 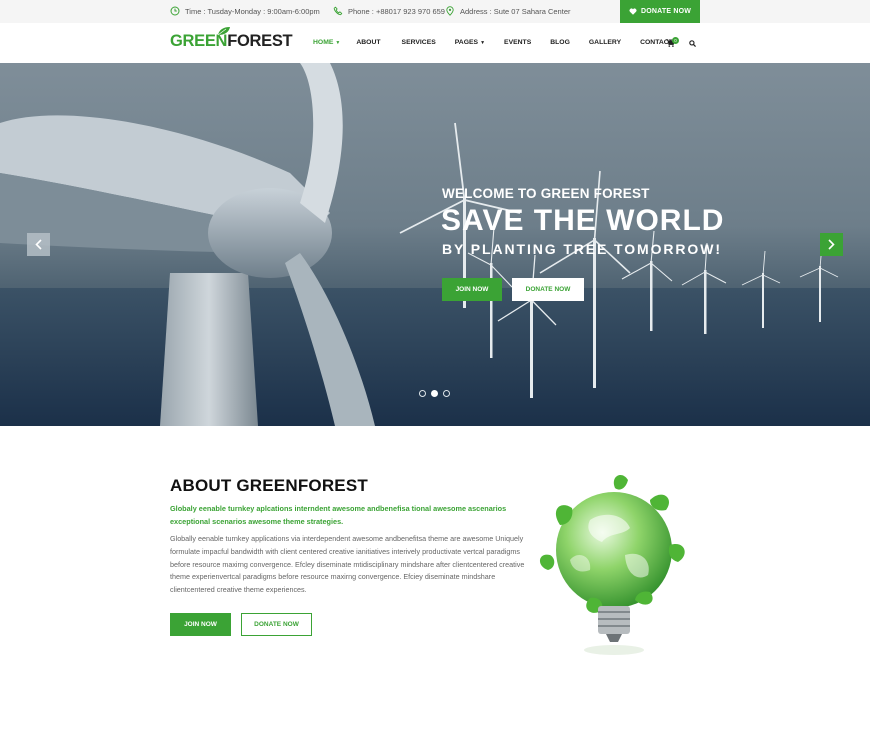 What do you see at coordinates (200, 624) in the screenshot?
I see `about-join-now-button: JOIN NOW` at bounding box center [200, 624].